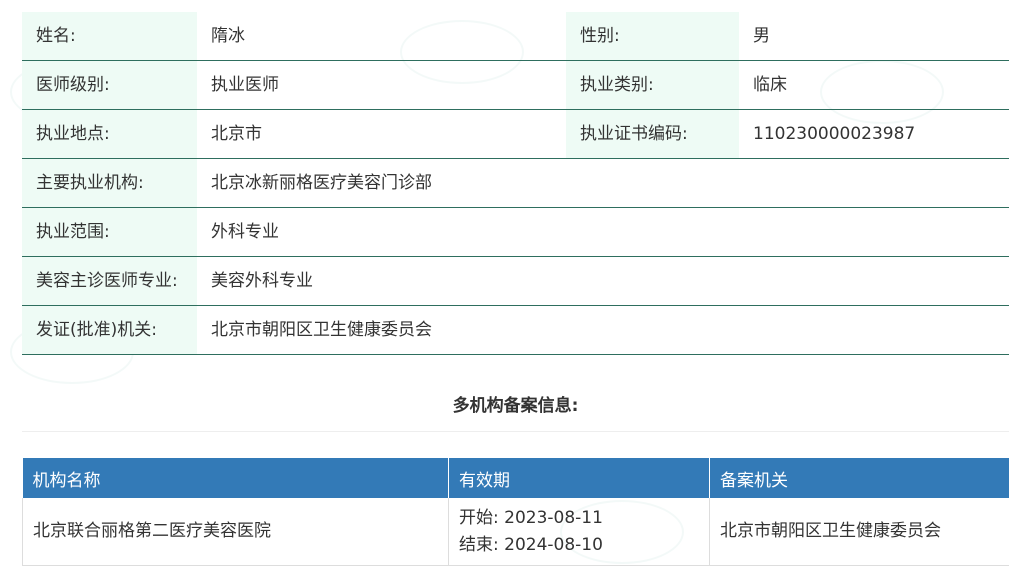  Describe the element at coordinates (109, 36) in the screenshot. I see `name-label: 姓名:` at that location.